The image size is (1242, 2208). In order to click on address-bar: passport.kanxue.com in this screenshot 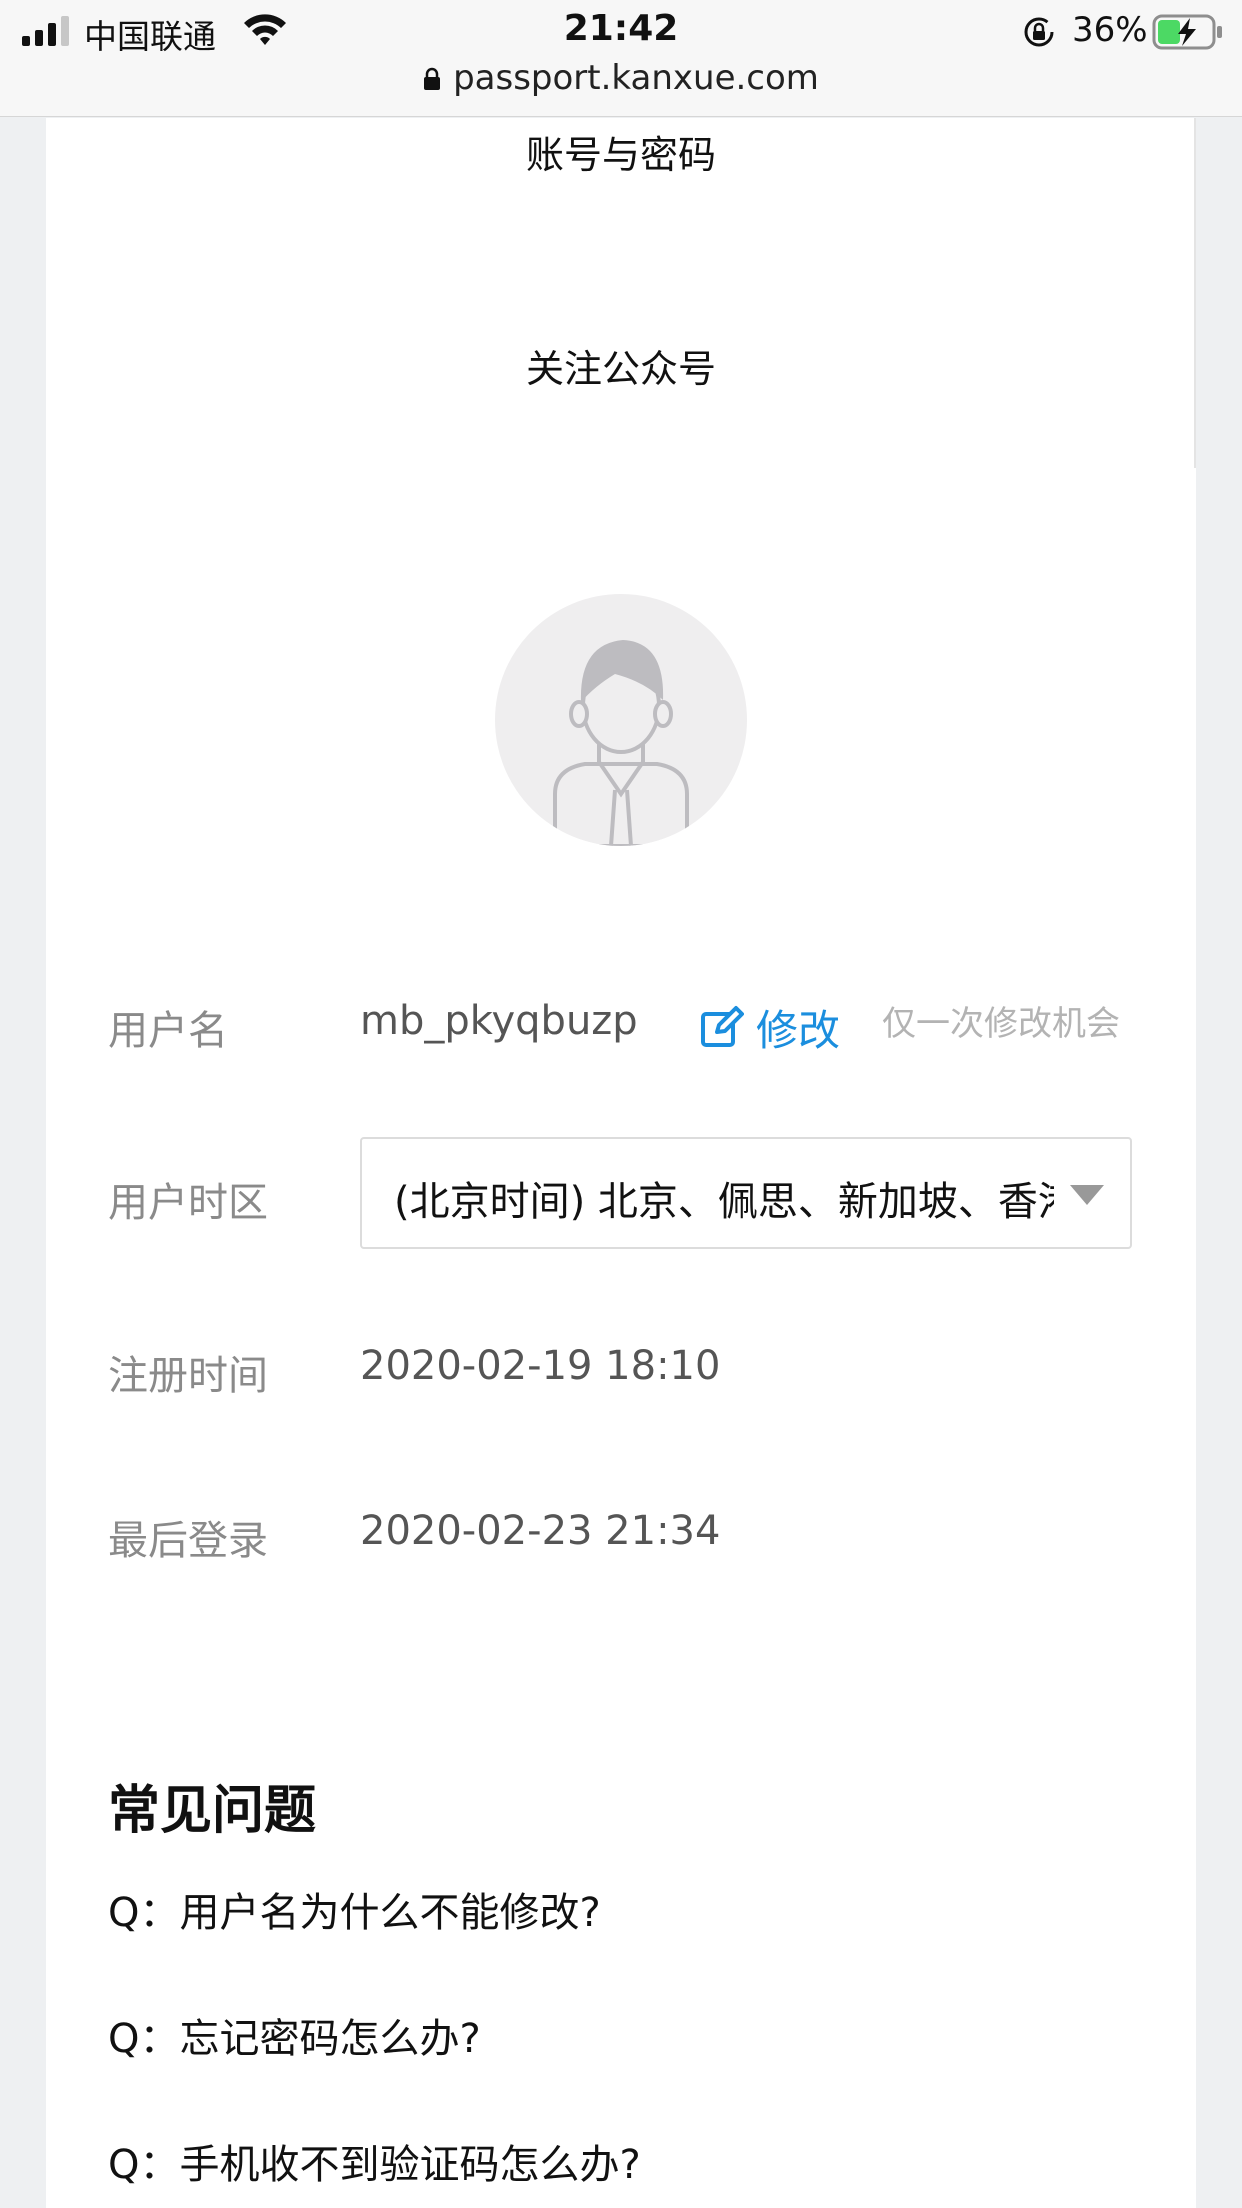, I will do `click(621, 78)`.